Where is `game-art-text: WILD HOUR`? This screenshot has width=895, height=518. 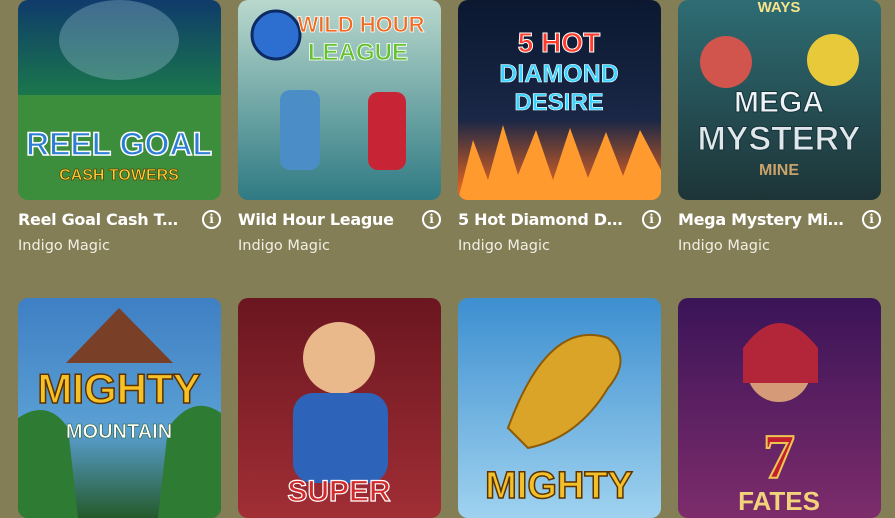 game-art-text: WILD HOUR is located at coordinates (360, 24).